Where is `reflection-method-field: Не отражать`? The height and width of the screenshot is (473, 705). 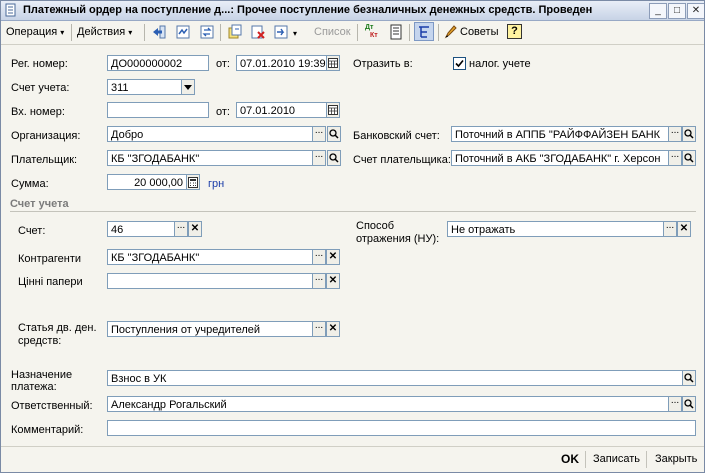 reflection-method-field: Не отражать is located at coordinates (555, 229).